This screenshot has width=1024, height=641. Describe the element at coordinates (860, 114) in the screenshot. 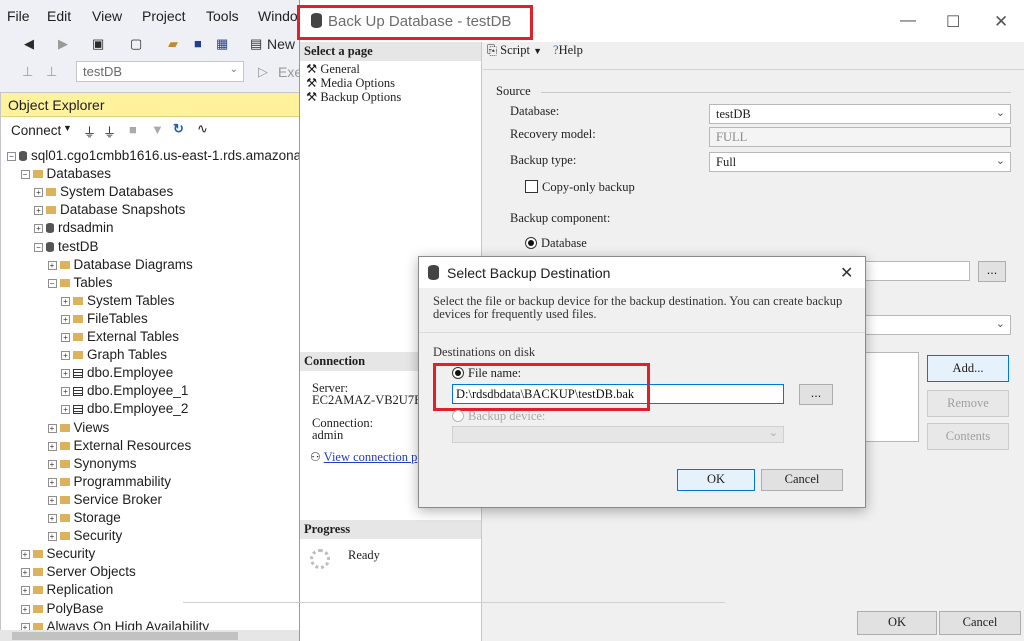

I see `database-combo: testDB ⌄` at that location.